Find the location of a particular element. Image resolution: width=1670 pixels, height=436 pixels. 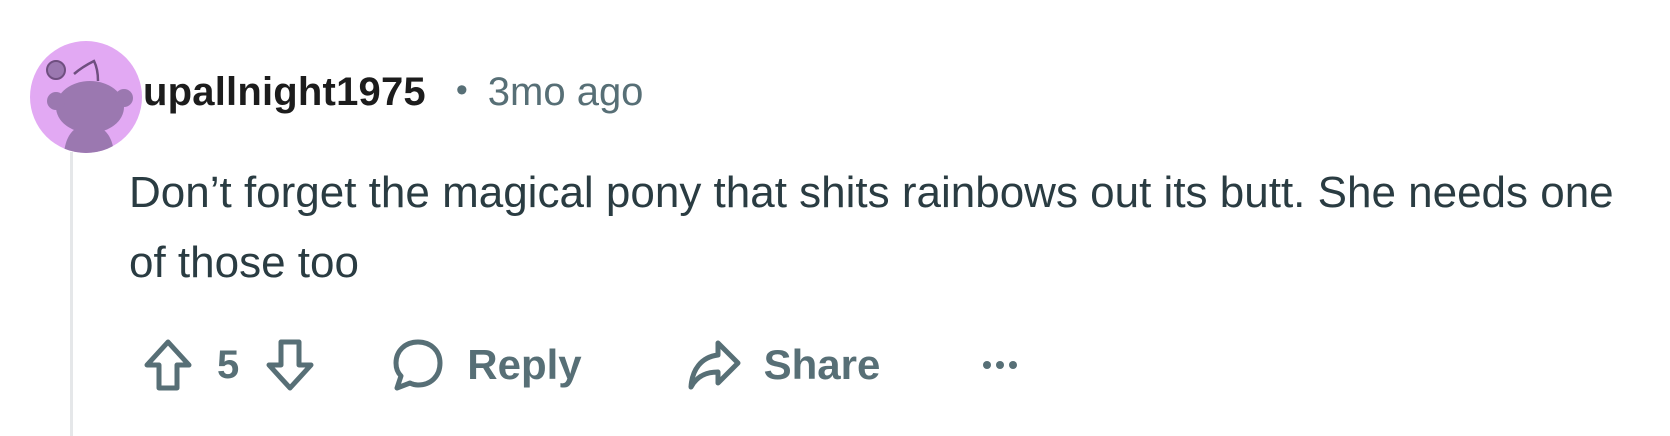

reply-label: Reply is located at coordinates (524, 364).